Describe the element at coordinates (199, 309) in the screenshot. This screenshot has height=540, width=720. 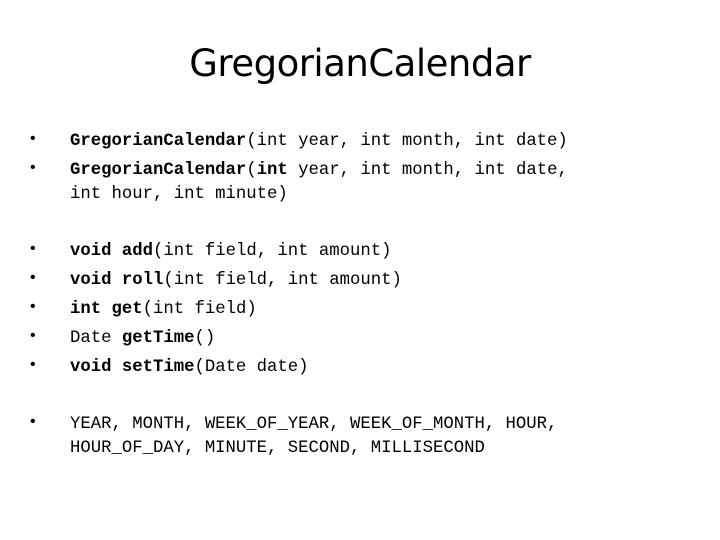
I see `params: (int field)` at that location.